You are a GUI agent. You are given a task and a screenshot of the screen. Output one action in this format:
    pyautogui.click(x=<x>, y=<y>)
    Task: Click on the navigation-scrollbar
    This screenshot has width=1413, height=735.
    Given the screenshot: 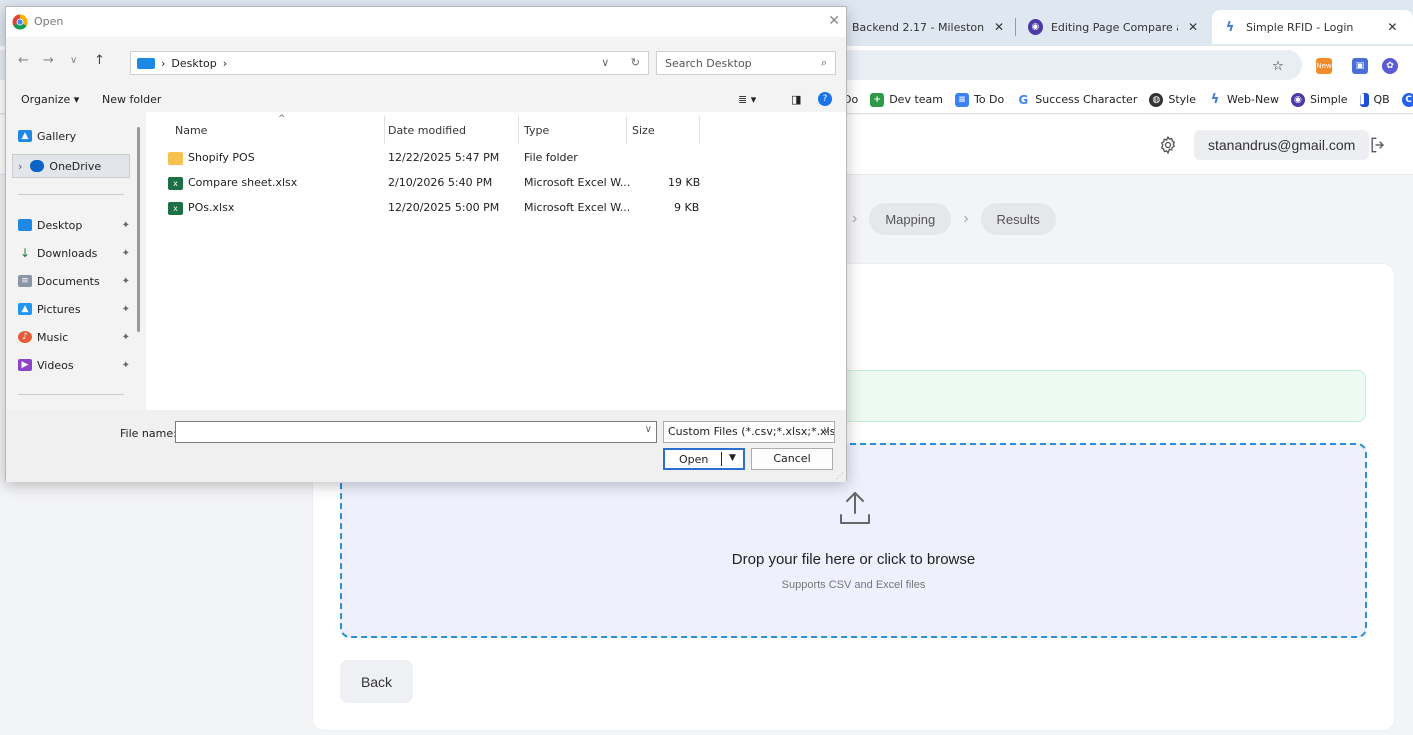 What is the action you would take?
    pyautogui.click(x=138, y=229)
    